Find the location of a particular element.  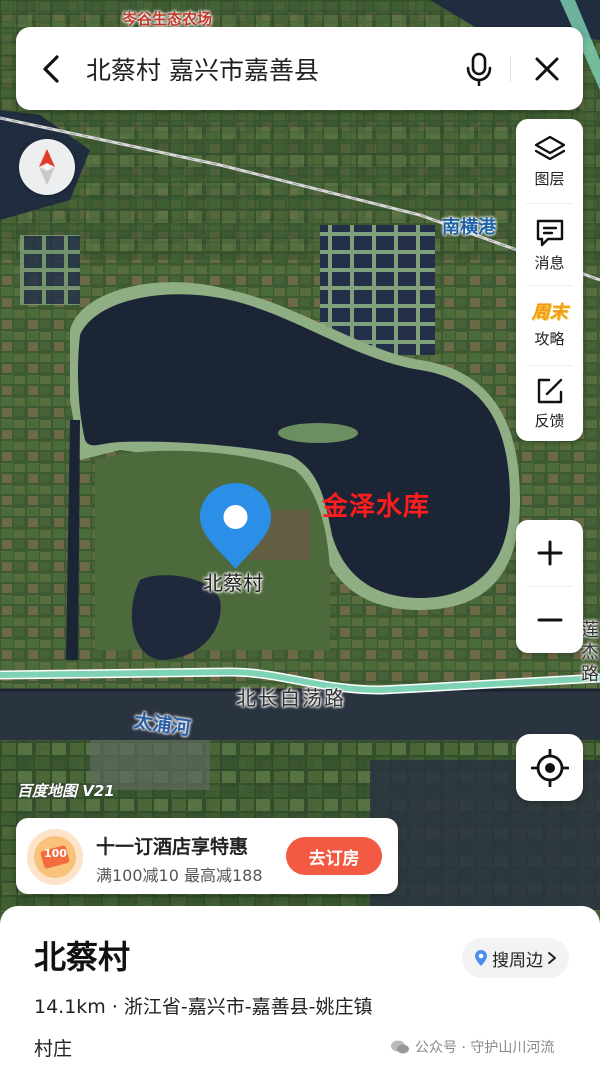

place-address: 14.1km · 浙江省-嘉兴市-嘉善县-姚庄镇 is located at coordinates (203, 1007).